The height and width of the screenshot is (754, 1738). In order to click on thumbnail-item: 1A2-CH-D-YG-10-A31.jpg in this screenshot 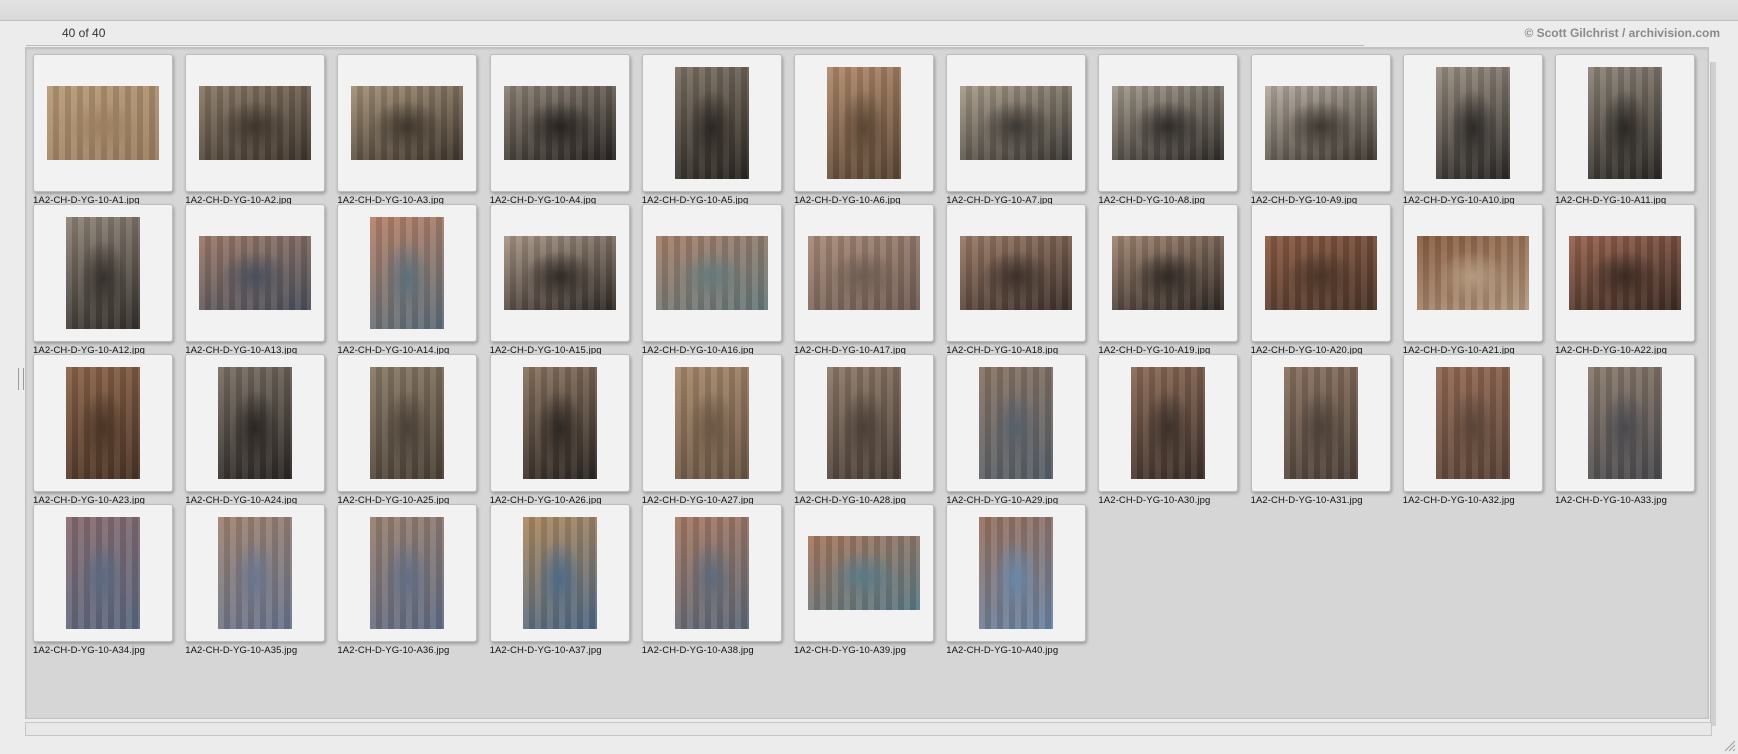, I will do `click(1320, 429)`.